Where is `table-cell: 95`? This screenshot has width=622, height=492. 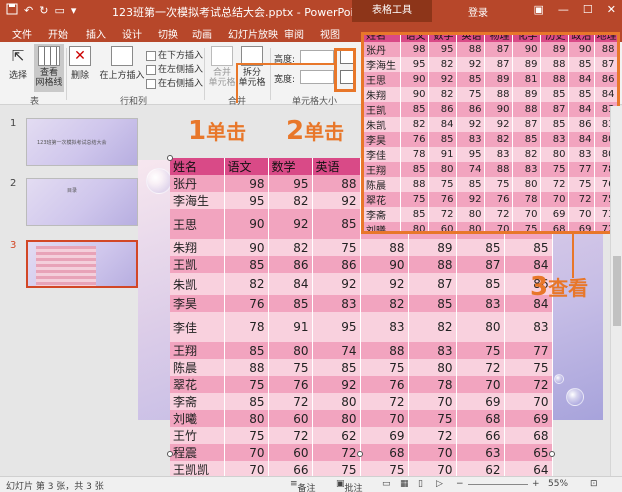 table-cell: 95 is located at coordinates (414, 64).